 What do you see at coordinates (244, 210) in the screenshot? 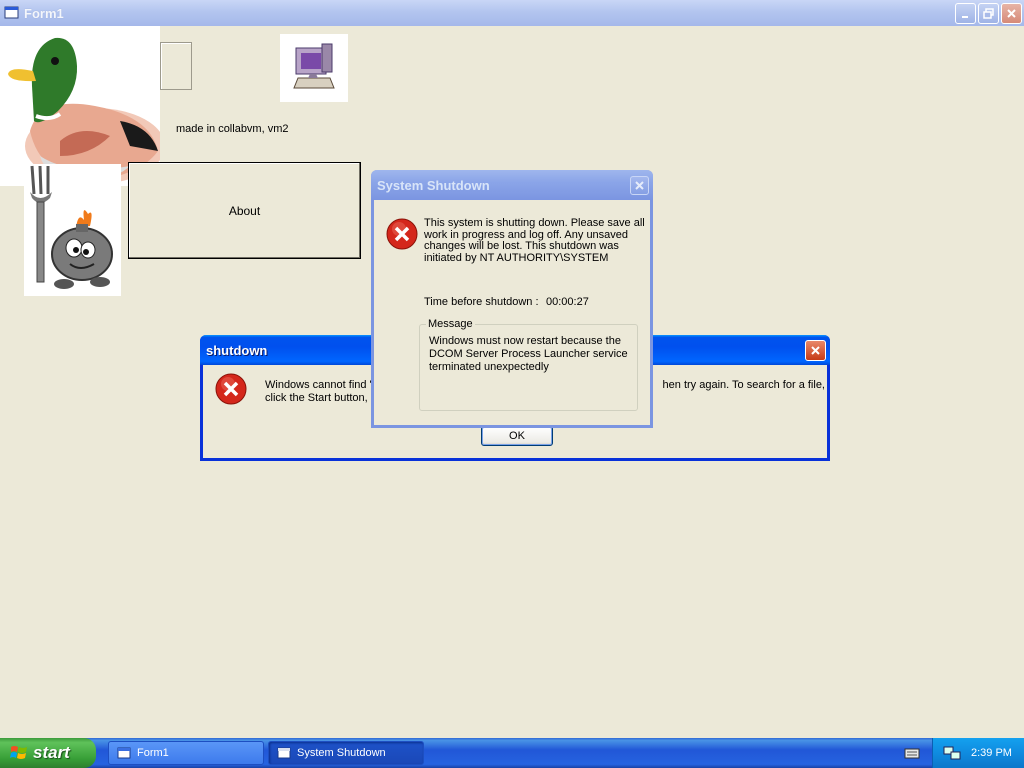
I see `about-button: About` at bounding box center [244, 210].